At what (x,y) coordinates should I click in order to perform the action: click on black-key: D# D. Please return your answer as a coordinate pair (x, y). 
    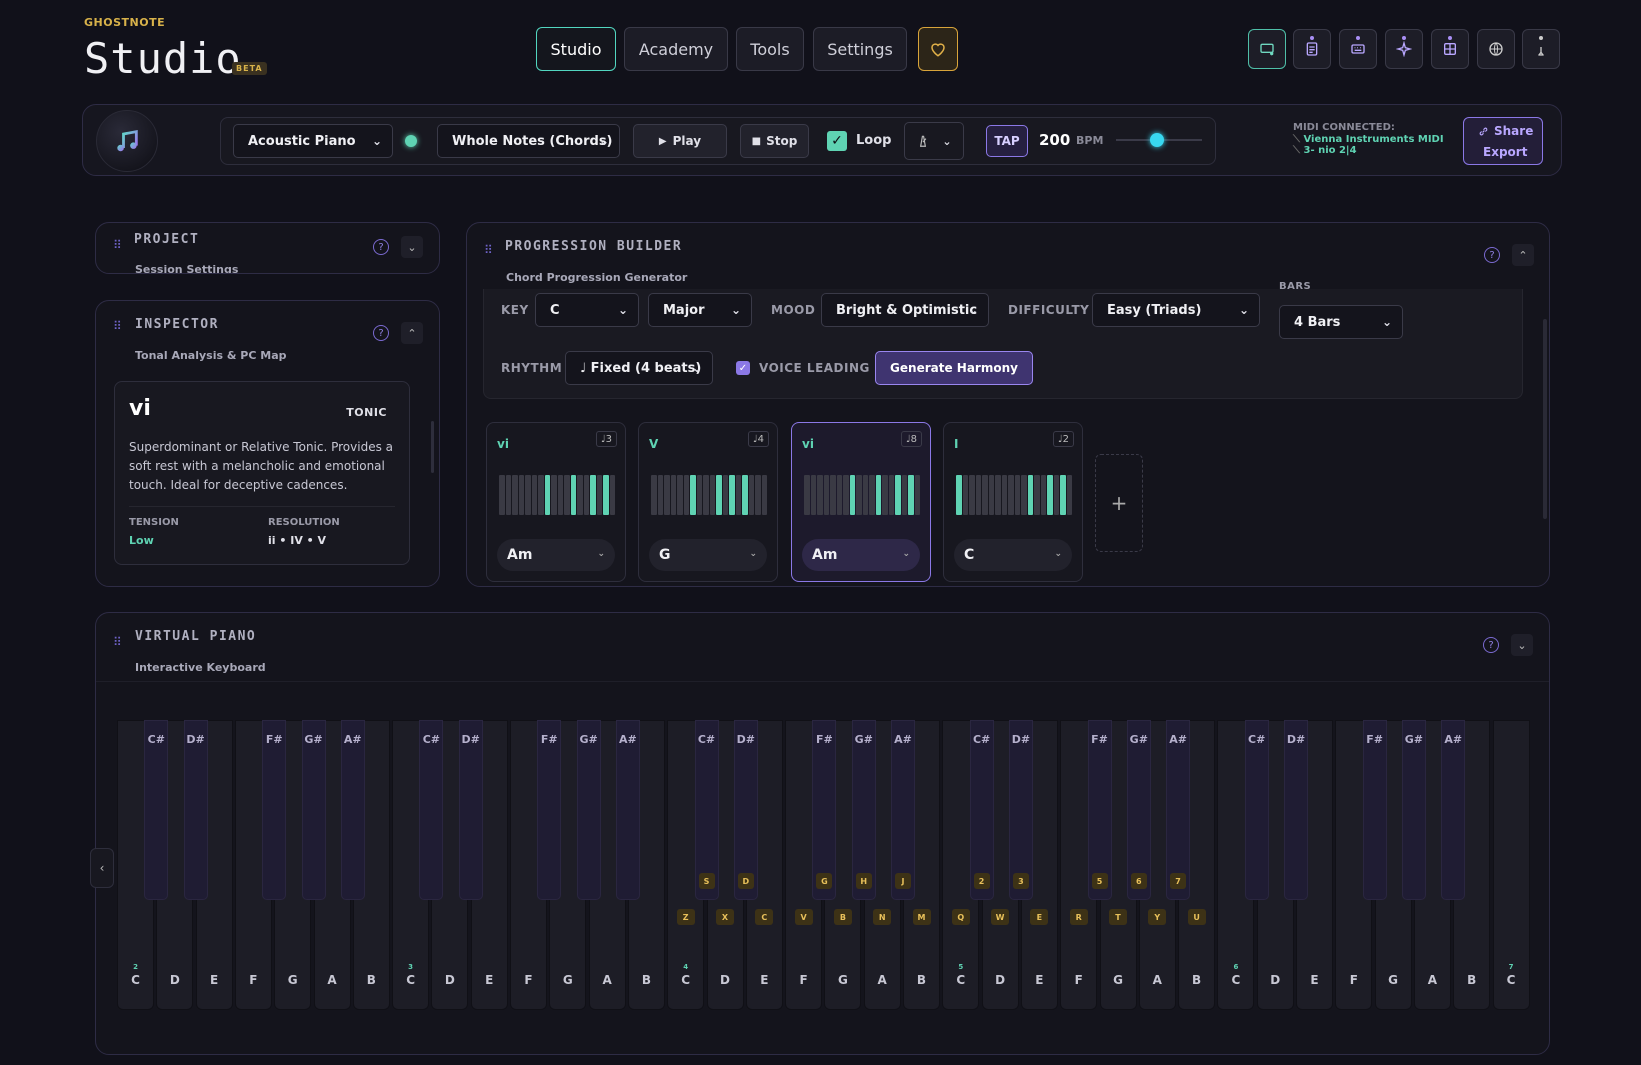
    Looking at the image, I should click on (745, 810).